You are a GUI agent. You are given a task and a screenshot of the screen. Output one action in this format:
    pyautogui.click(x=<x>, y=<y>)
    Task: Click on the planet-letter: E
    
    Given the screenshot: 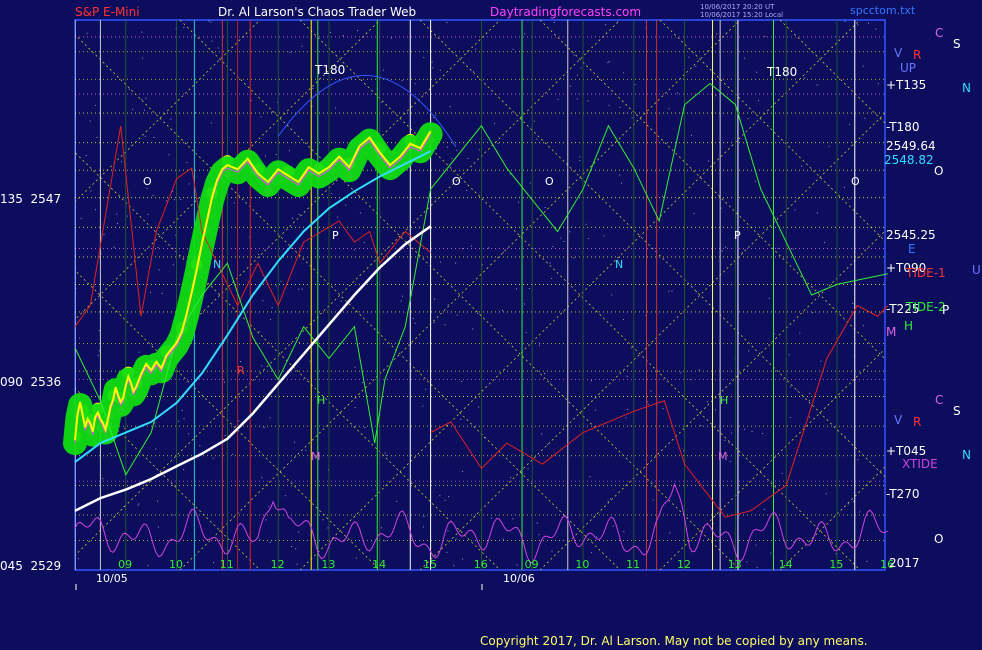 What is the action you would take?
    pyautogui.click(x=912, y=249)
    